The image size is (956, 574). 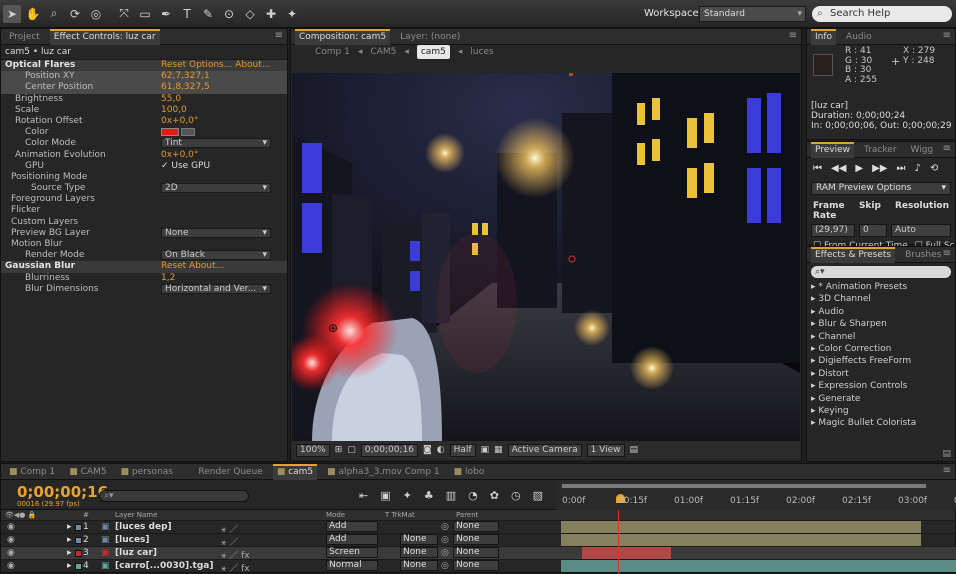 What do you see at coordinates (881, 287) in the screenshot?
I see `effect-category: ▸ * Animation Presets` at bounding box center [881, 287].